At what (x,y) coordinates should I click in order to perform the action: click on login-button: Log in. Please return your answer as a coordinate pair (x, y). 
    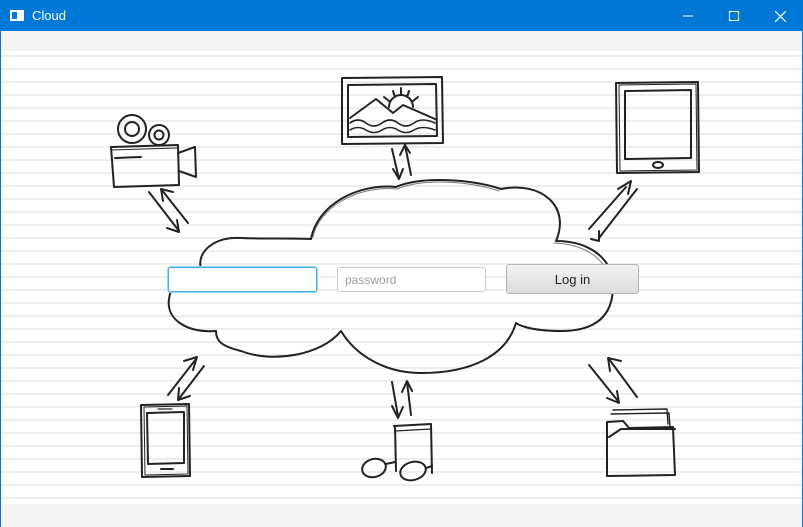
    Looking at the image, I should click on (572, 279).